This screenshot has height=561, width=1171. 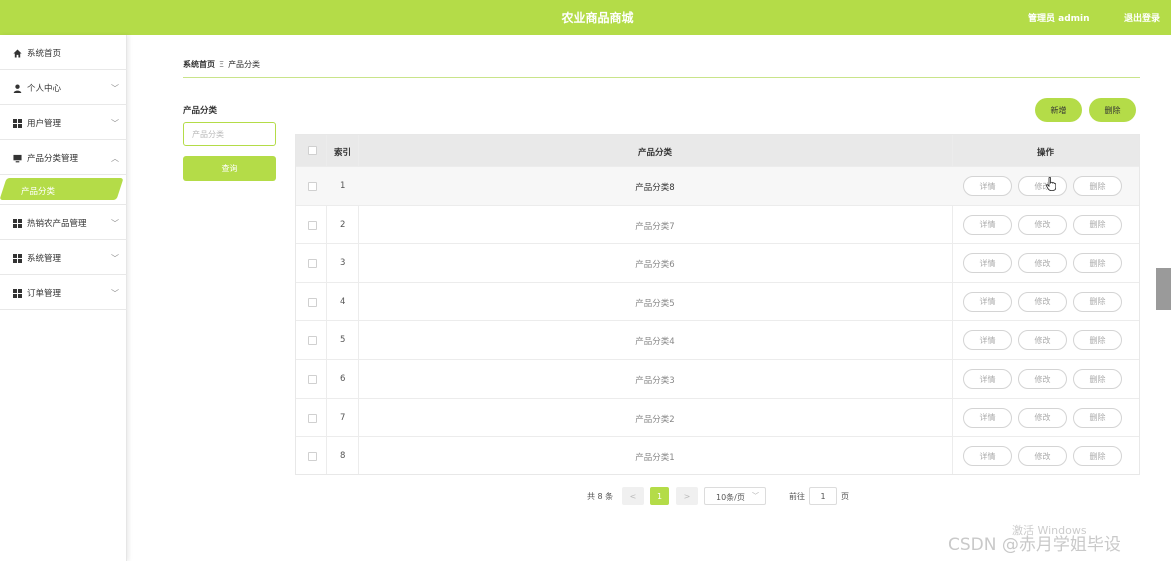 What do you see at coordinates (717, 185) in the screenshot?
I see `table-row: 1 产品分类8 详情 修改 删除` at bounding box center [717, 185].